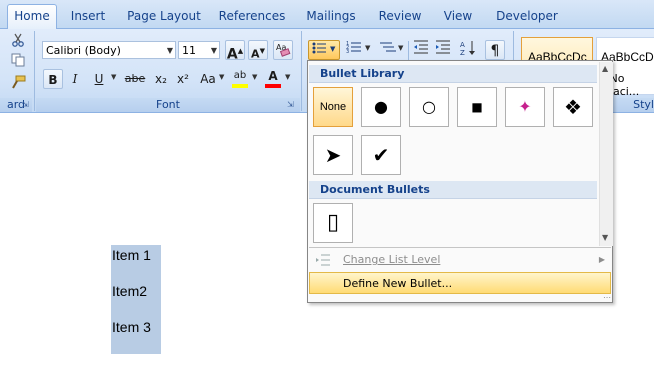 This screenshot has width=654, height=389. I want to click on tab-insert: Insert, so click(88, 16).